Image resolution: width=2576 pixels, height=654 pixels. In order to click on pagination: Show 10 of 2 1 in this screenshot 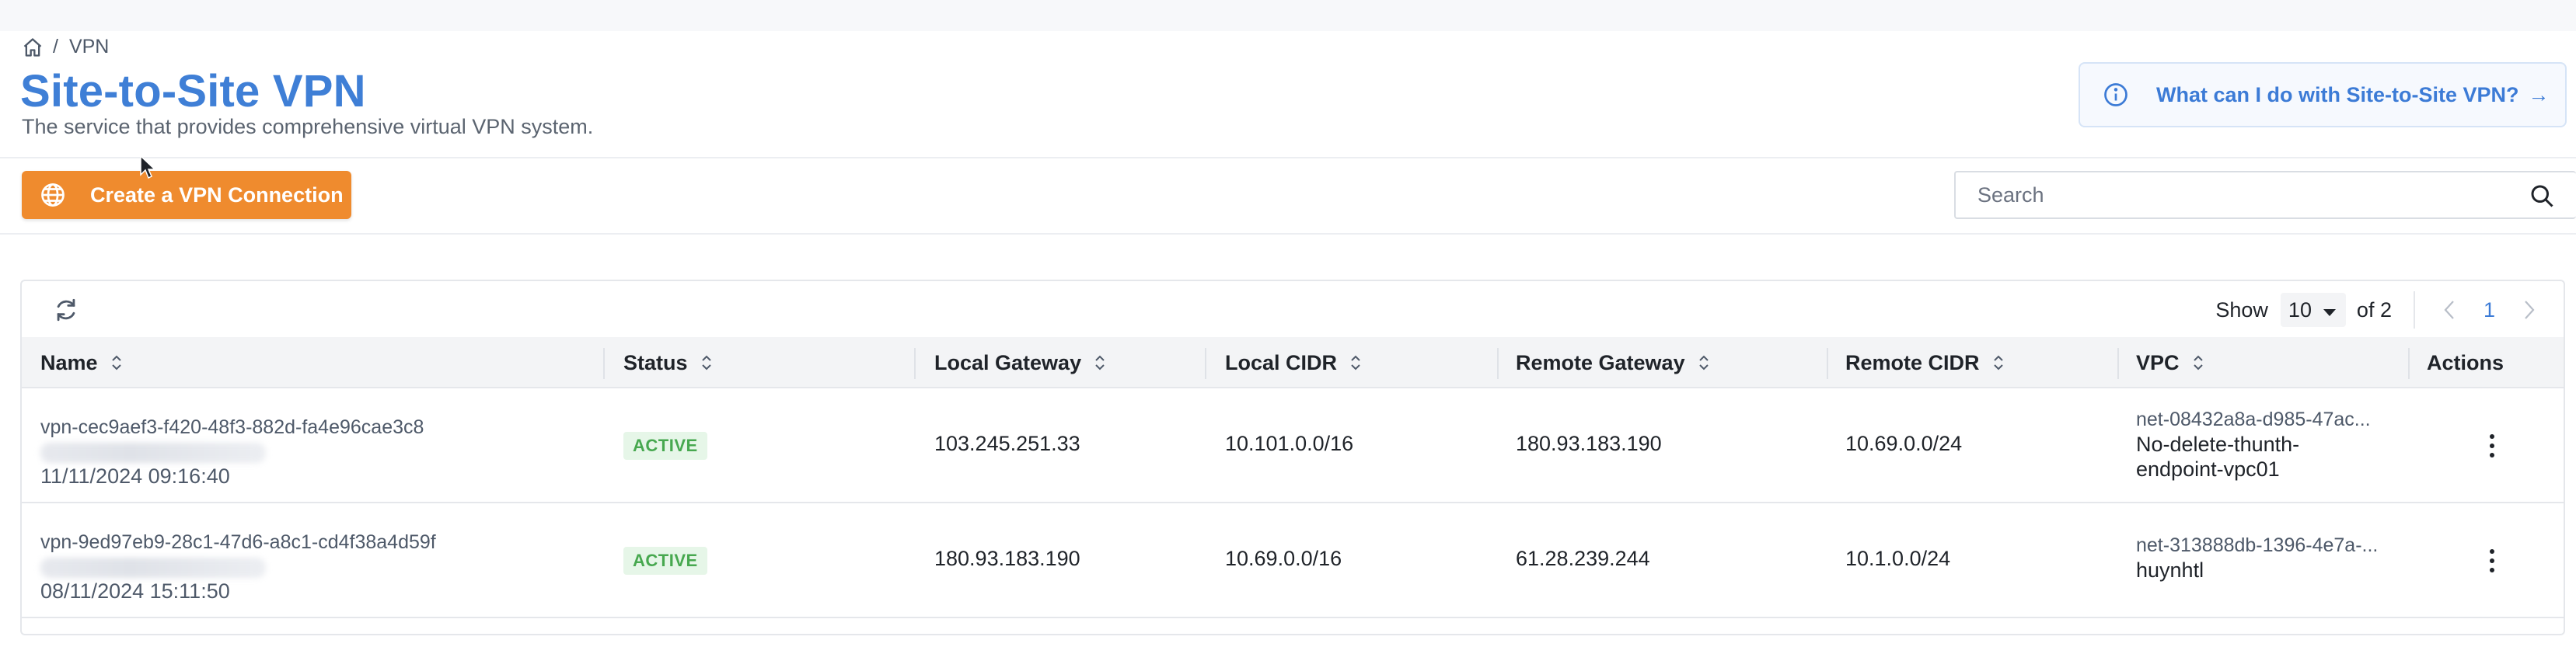, I will do `click(2390, 309)`.